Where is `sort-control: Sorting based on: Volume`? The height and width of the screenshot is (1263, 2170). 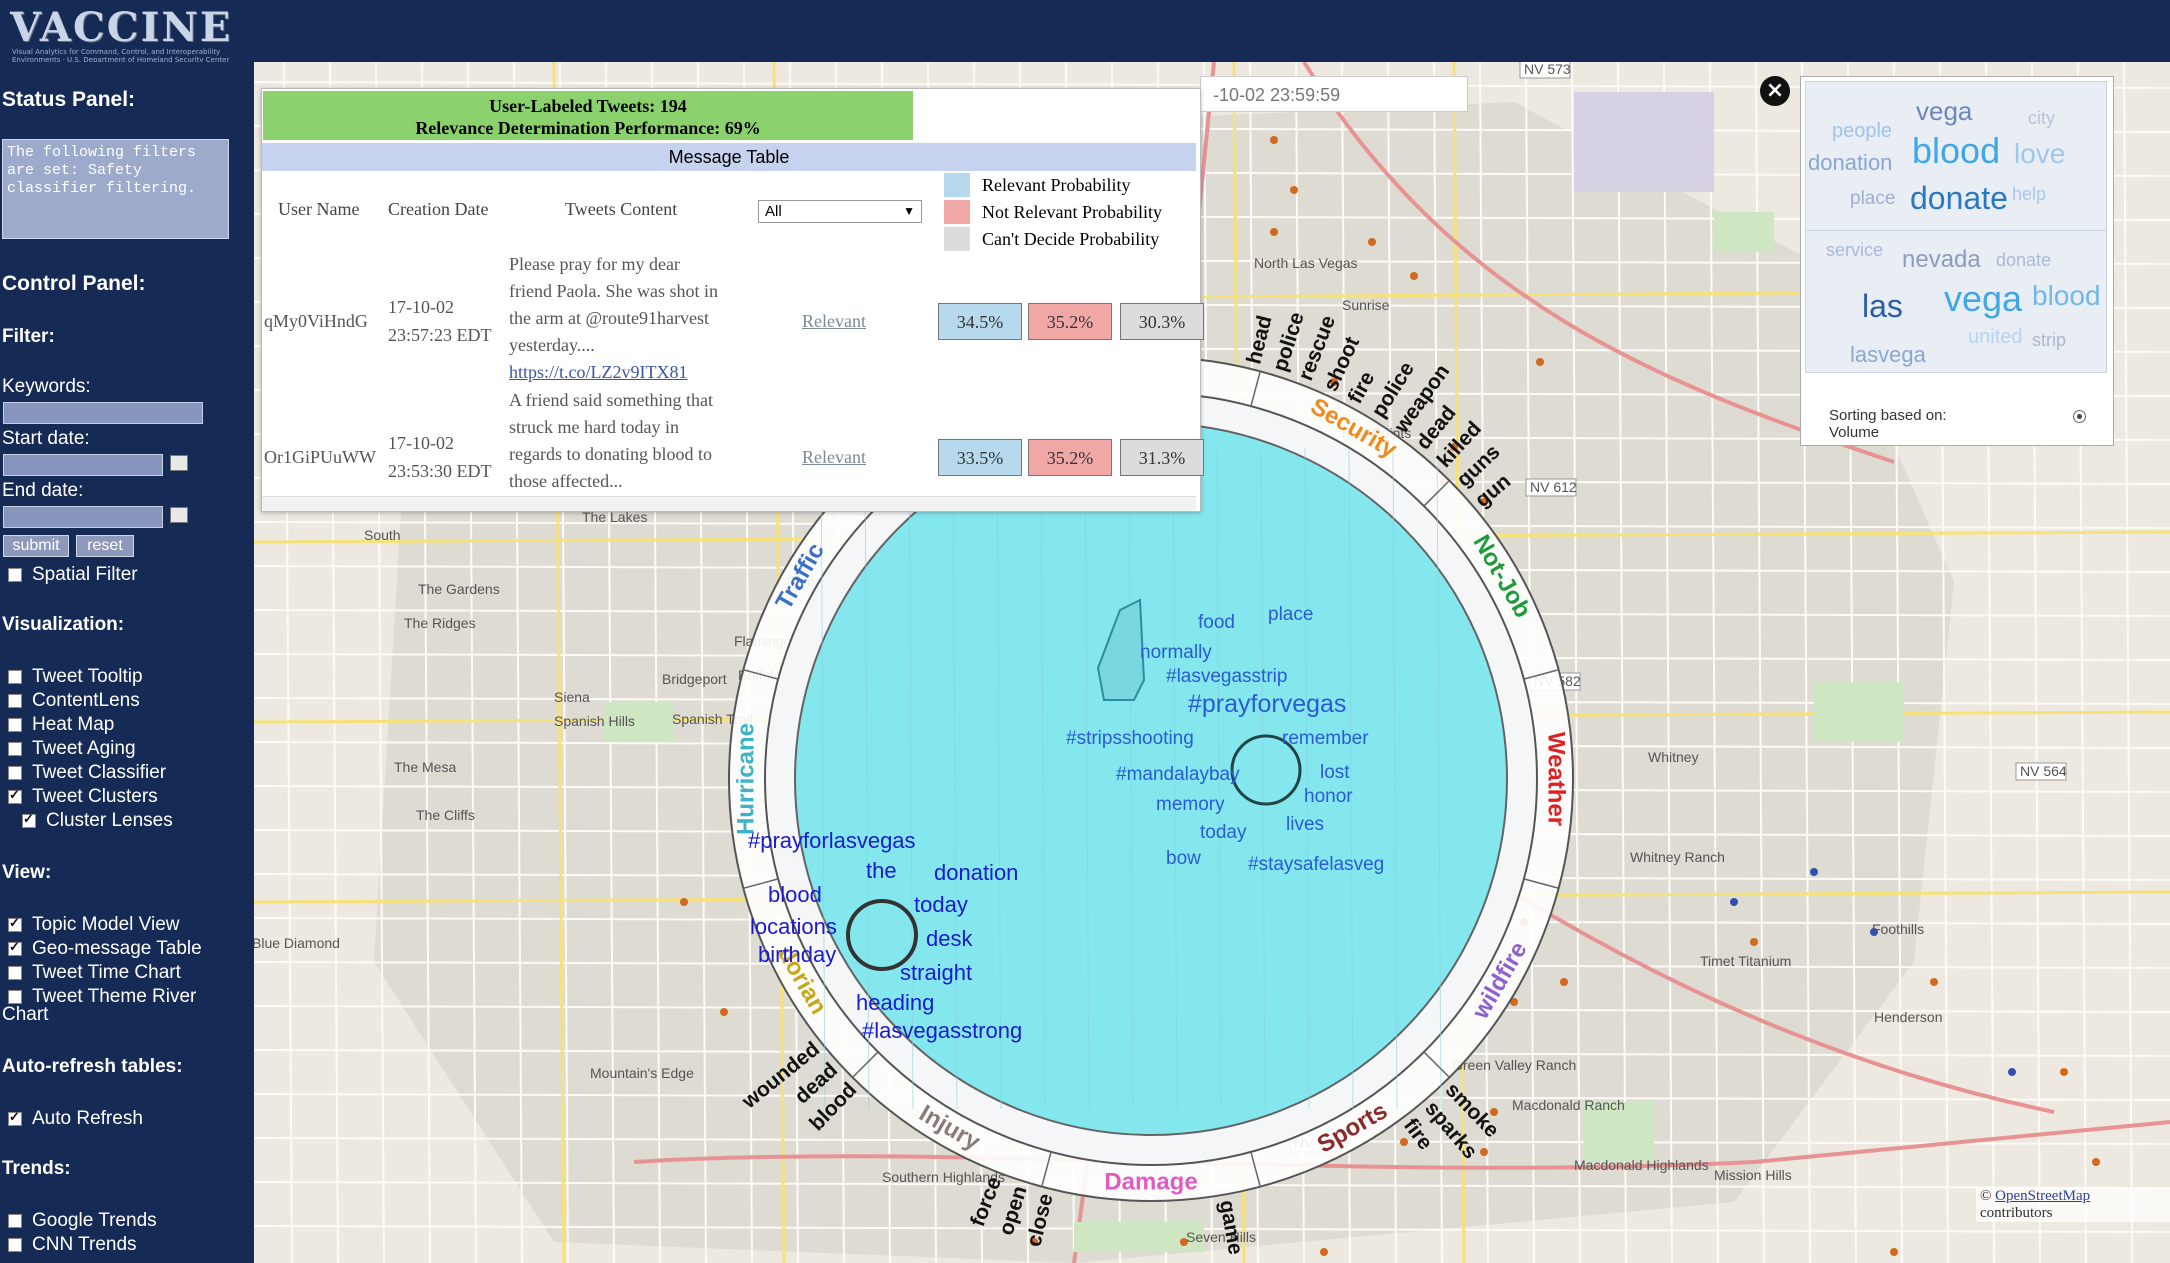 sort-control: Sorting based on: Volume is located at coordinates (1971, 424).